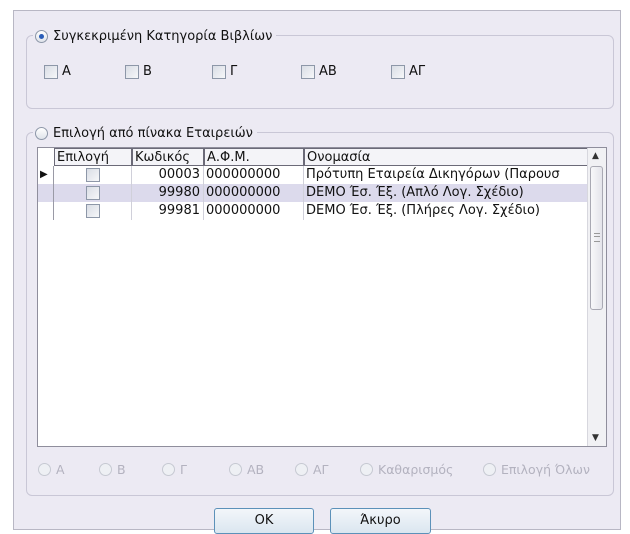 The height and width of the screenshot is (534, 630). Describe the element at coordinates (447, 193) in the screenshot. I see `cell-name: DEMO Έσ. Έξ. (Απλό Λογ. Σχέδιο)` at that location.